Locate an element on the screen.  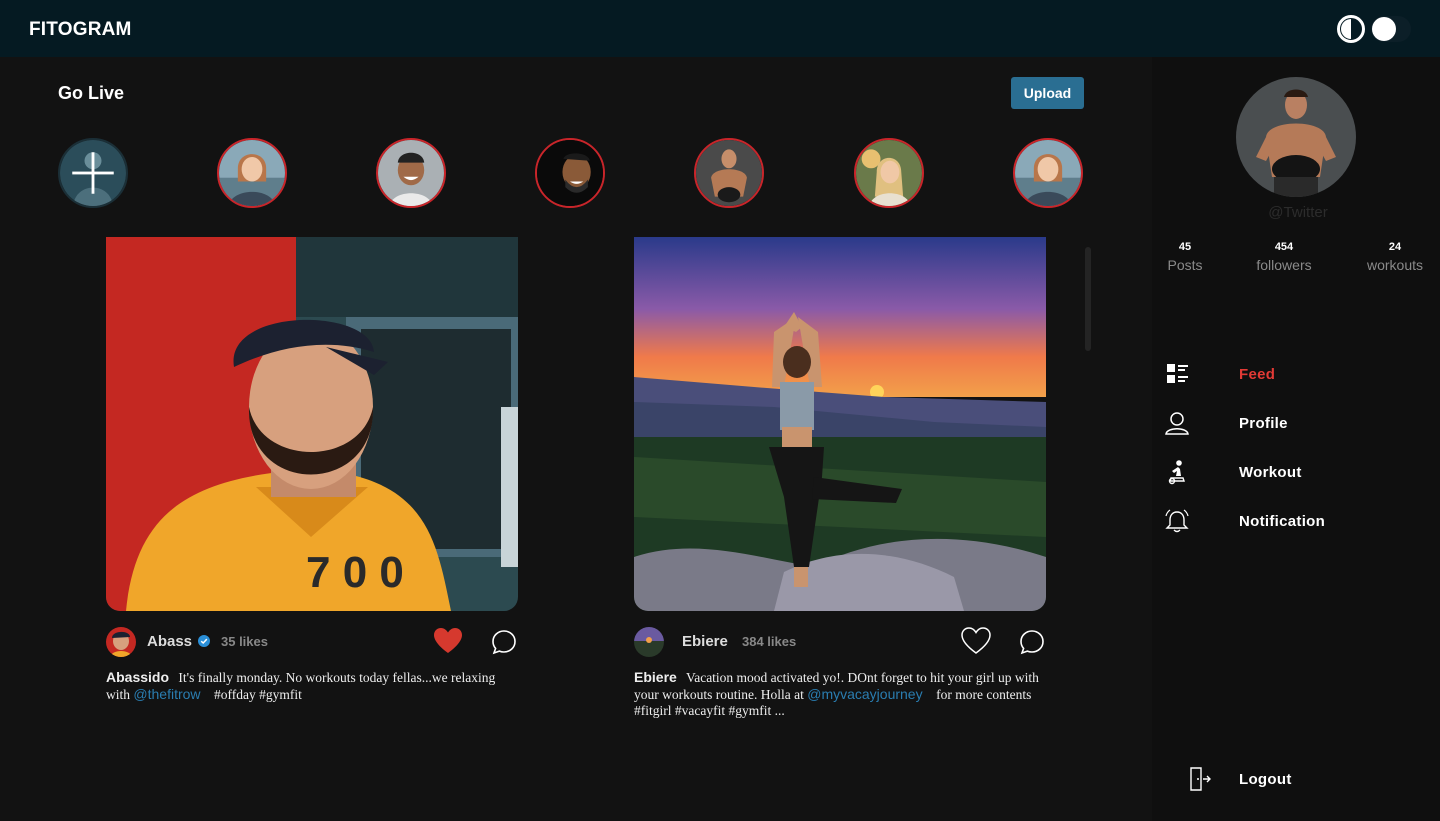
brand-logo: FITOGRAM is located at coordinates (80, 30).